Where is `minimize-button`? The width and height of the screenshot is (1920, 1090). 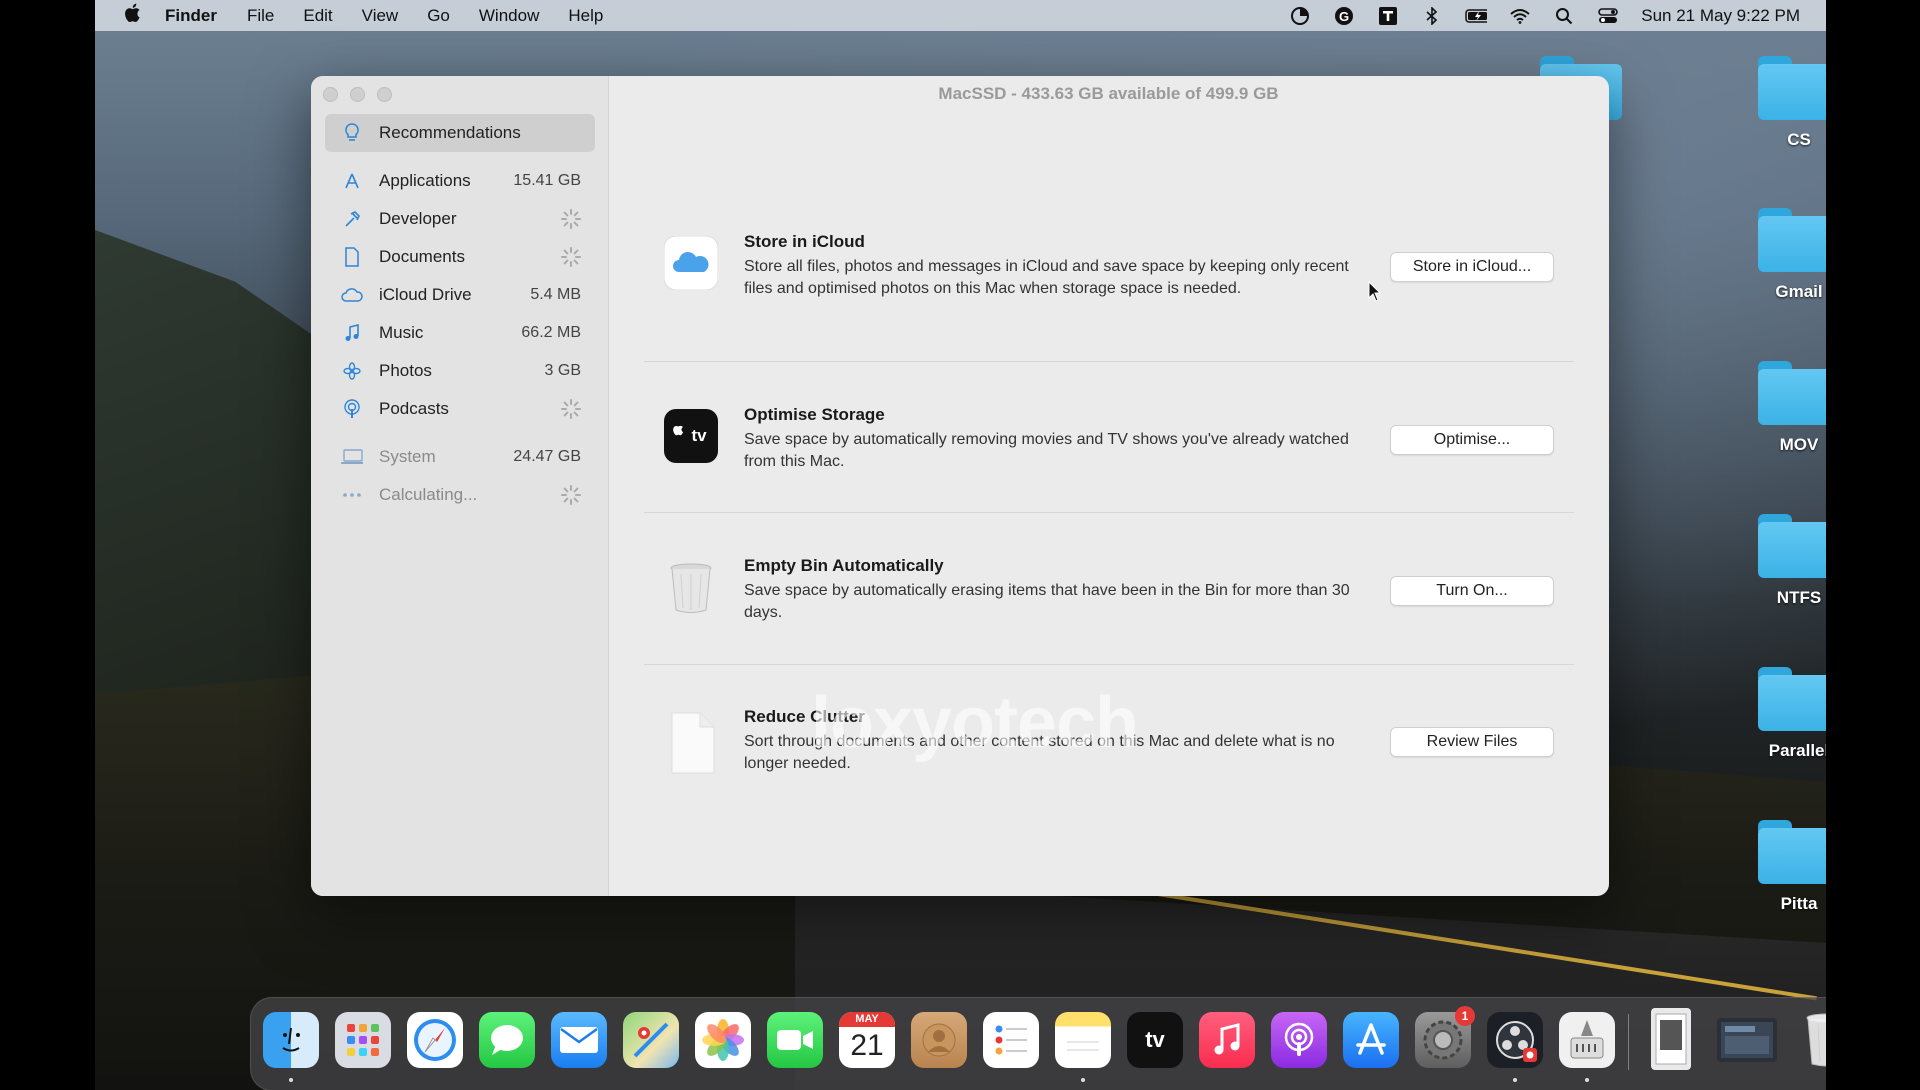
minimize-button is located at coordinates (357, 94).